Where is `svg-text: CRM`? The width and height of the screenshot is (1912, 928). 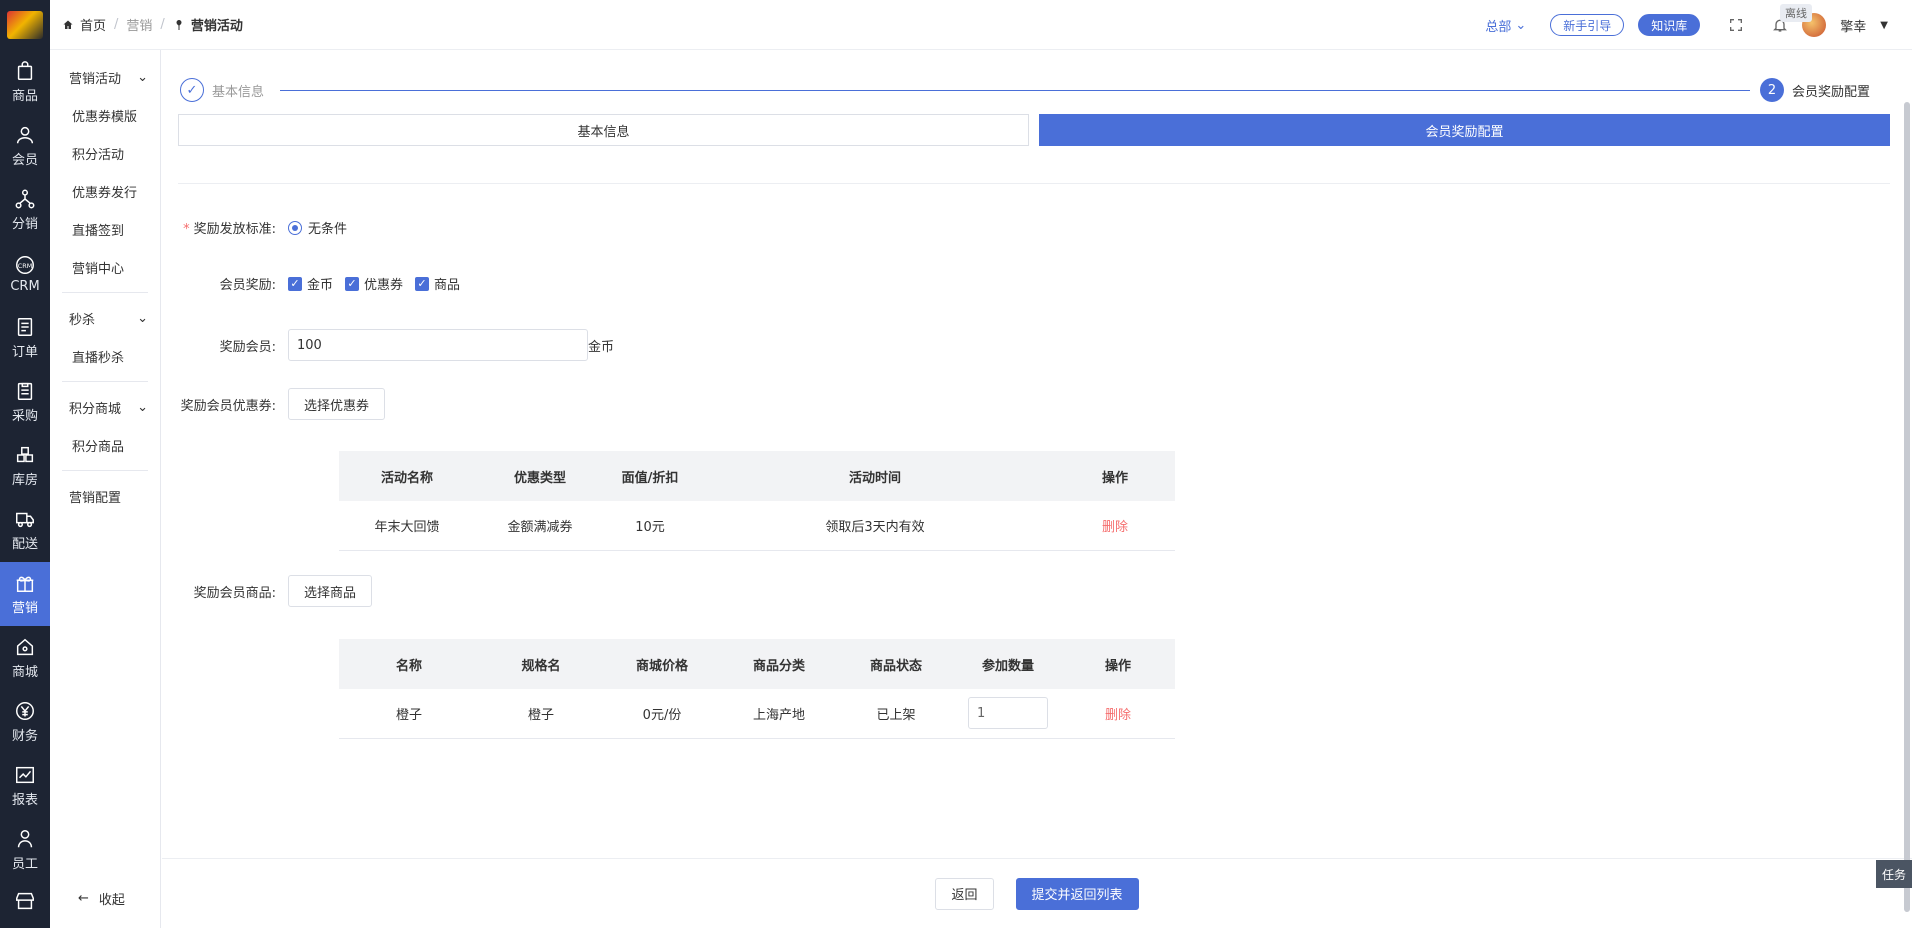
svg-text: CRM is located at coordinates (25, 266).